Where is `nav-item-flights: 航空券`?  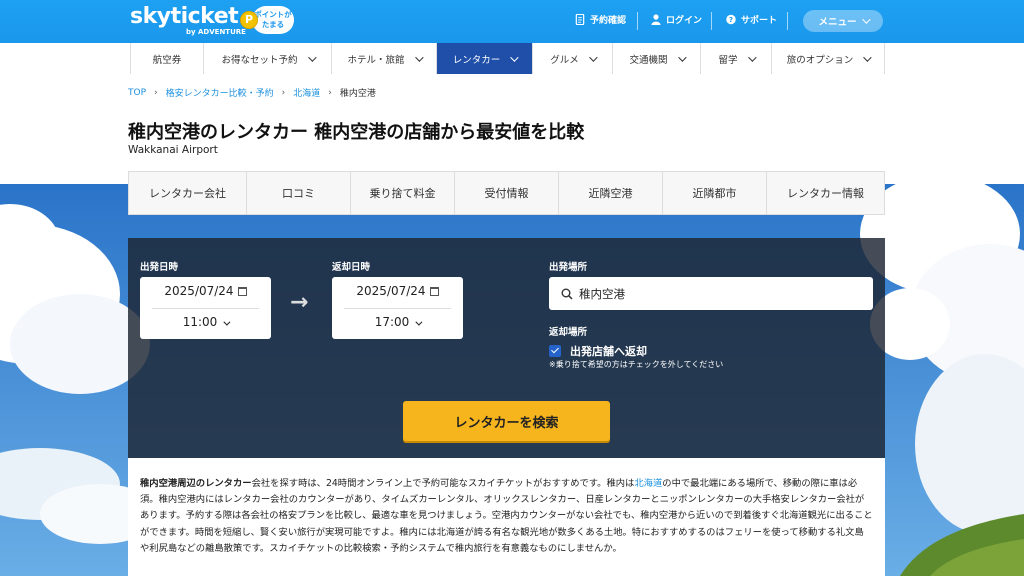
nav-item-flights: 航空券 is located at coordinates (167, 58).